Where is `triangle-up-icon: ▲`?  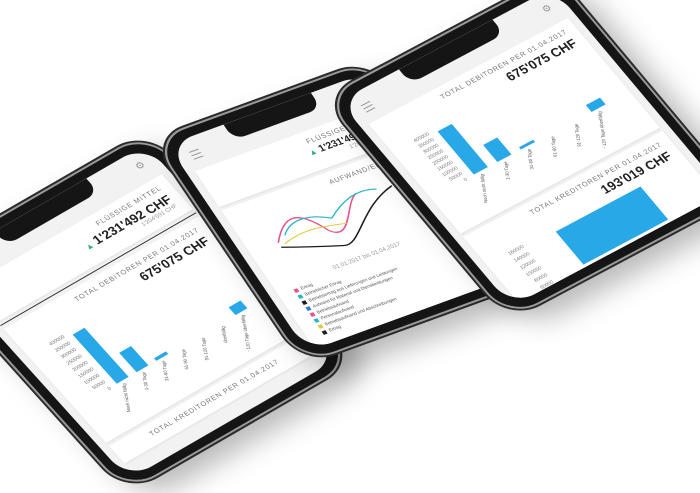
triangle-up-icon: ▲ is located at coordinates (313, 152).